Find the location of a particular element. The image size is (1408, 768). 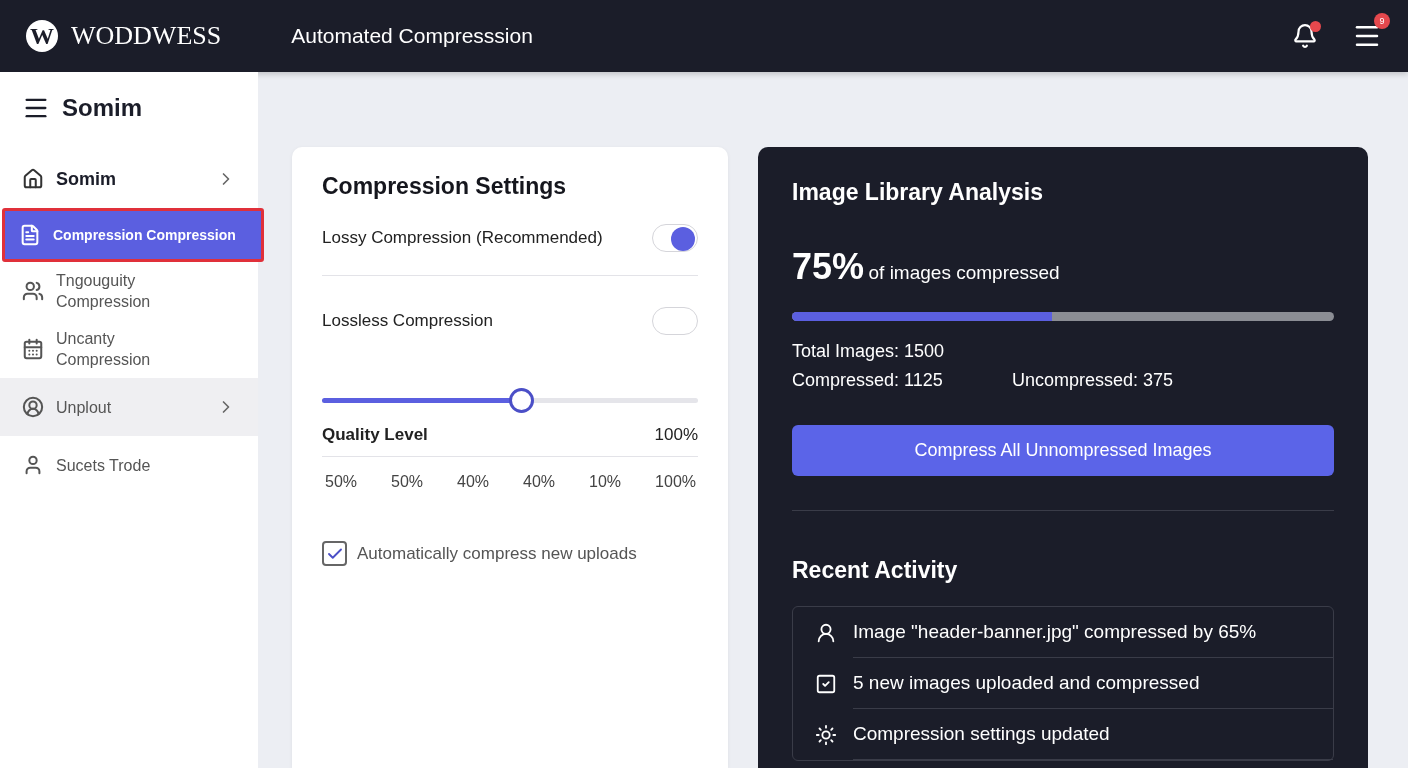

sidebar-item: Compression Compression is located at coordinates (133, 235).